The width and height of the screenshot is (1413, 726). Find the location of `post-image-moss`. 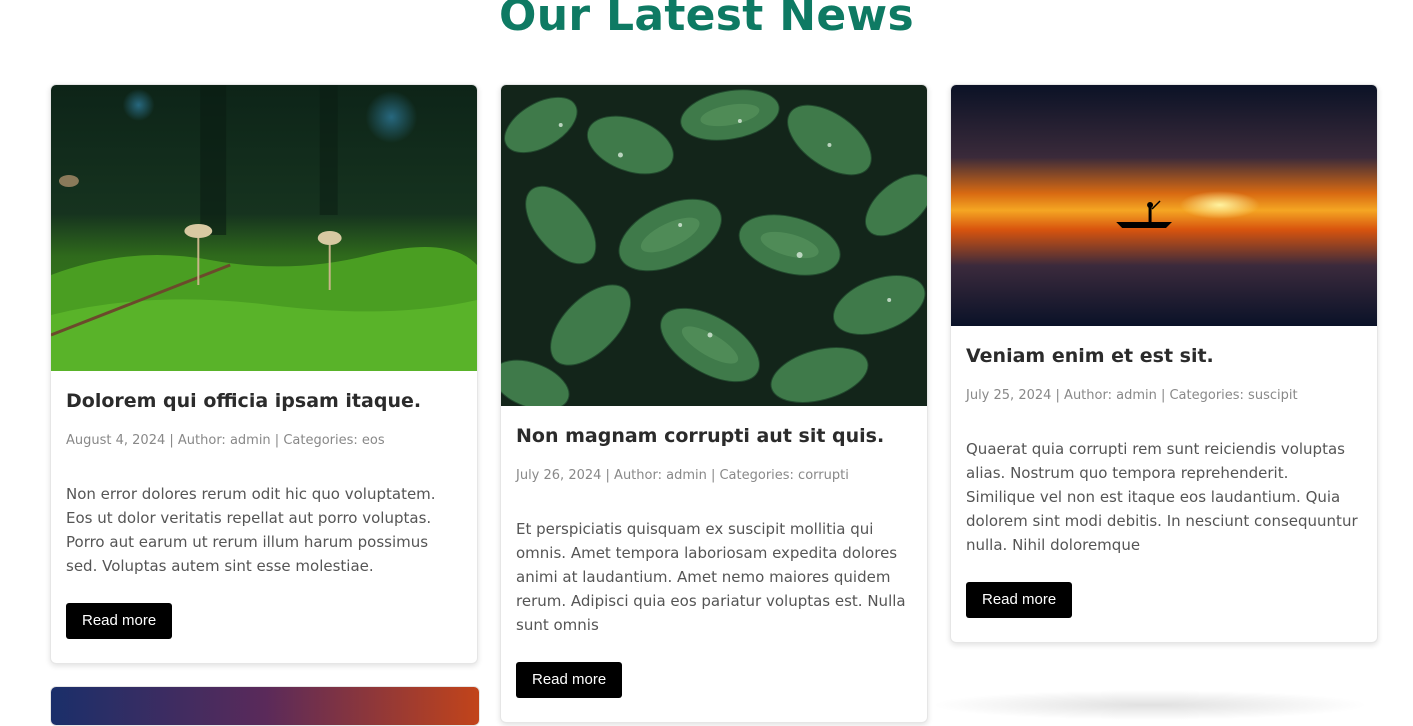

post-image-moss is located at coordinates (264, 228).